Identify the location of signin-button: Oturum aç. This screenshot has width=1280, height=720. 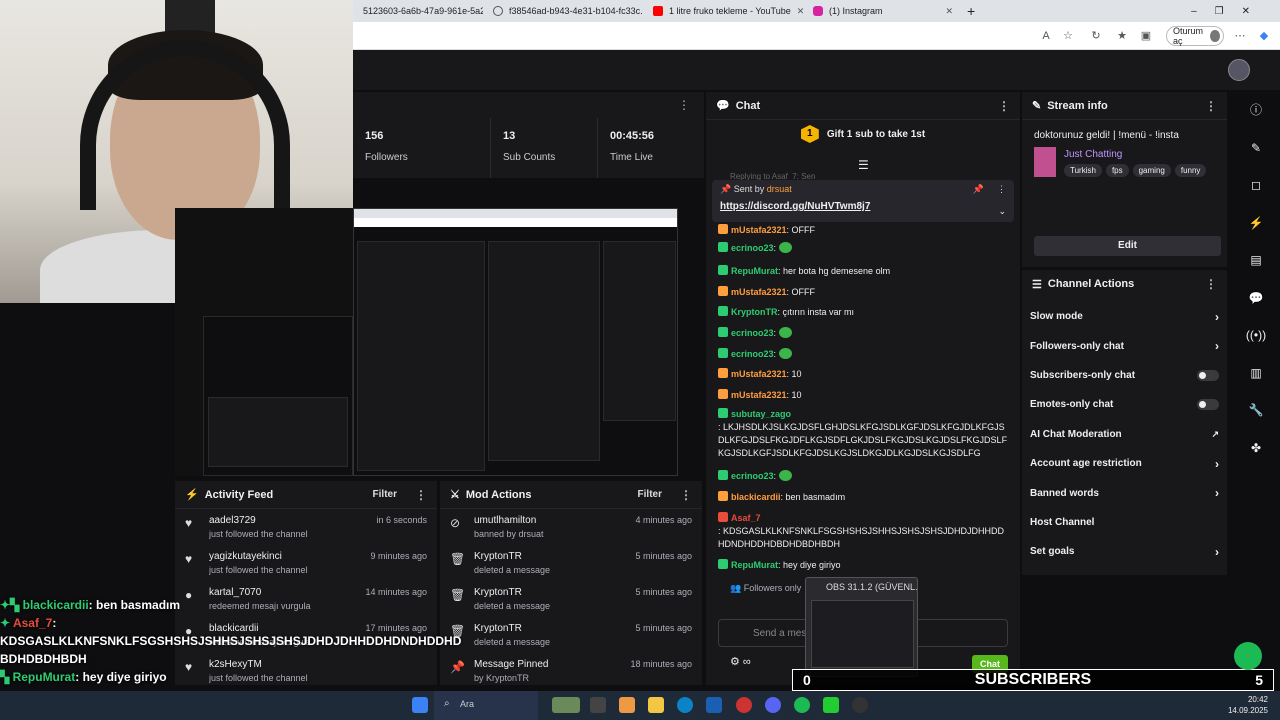
(1195, 36).